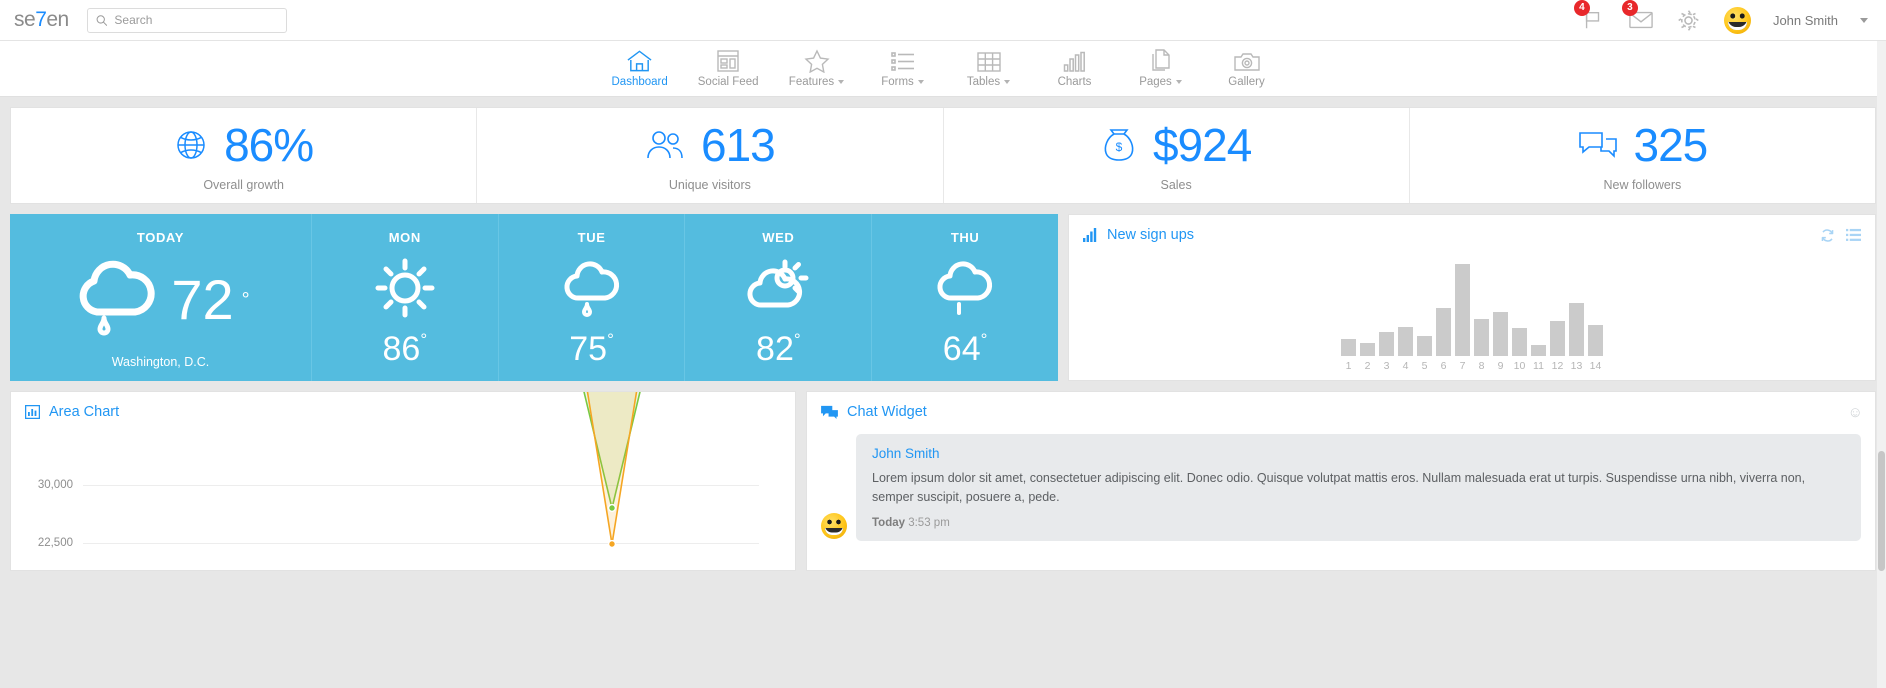 The height and width of the screenshot is (688, 1886). Describe the element at coordinates (728, 60) in the screenshot. I see `layout-icon` at that location.